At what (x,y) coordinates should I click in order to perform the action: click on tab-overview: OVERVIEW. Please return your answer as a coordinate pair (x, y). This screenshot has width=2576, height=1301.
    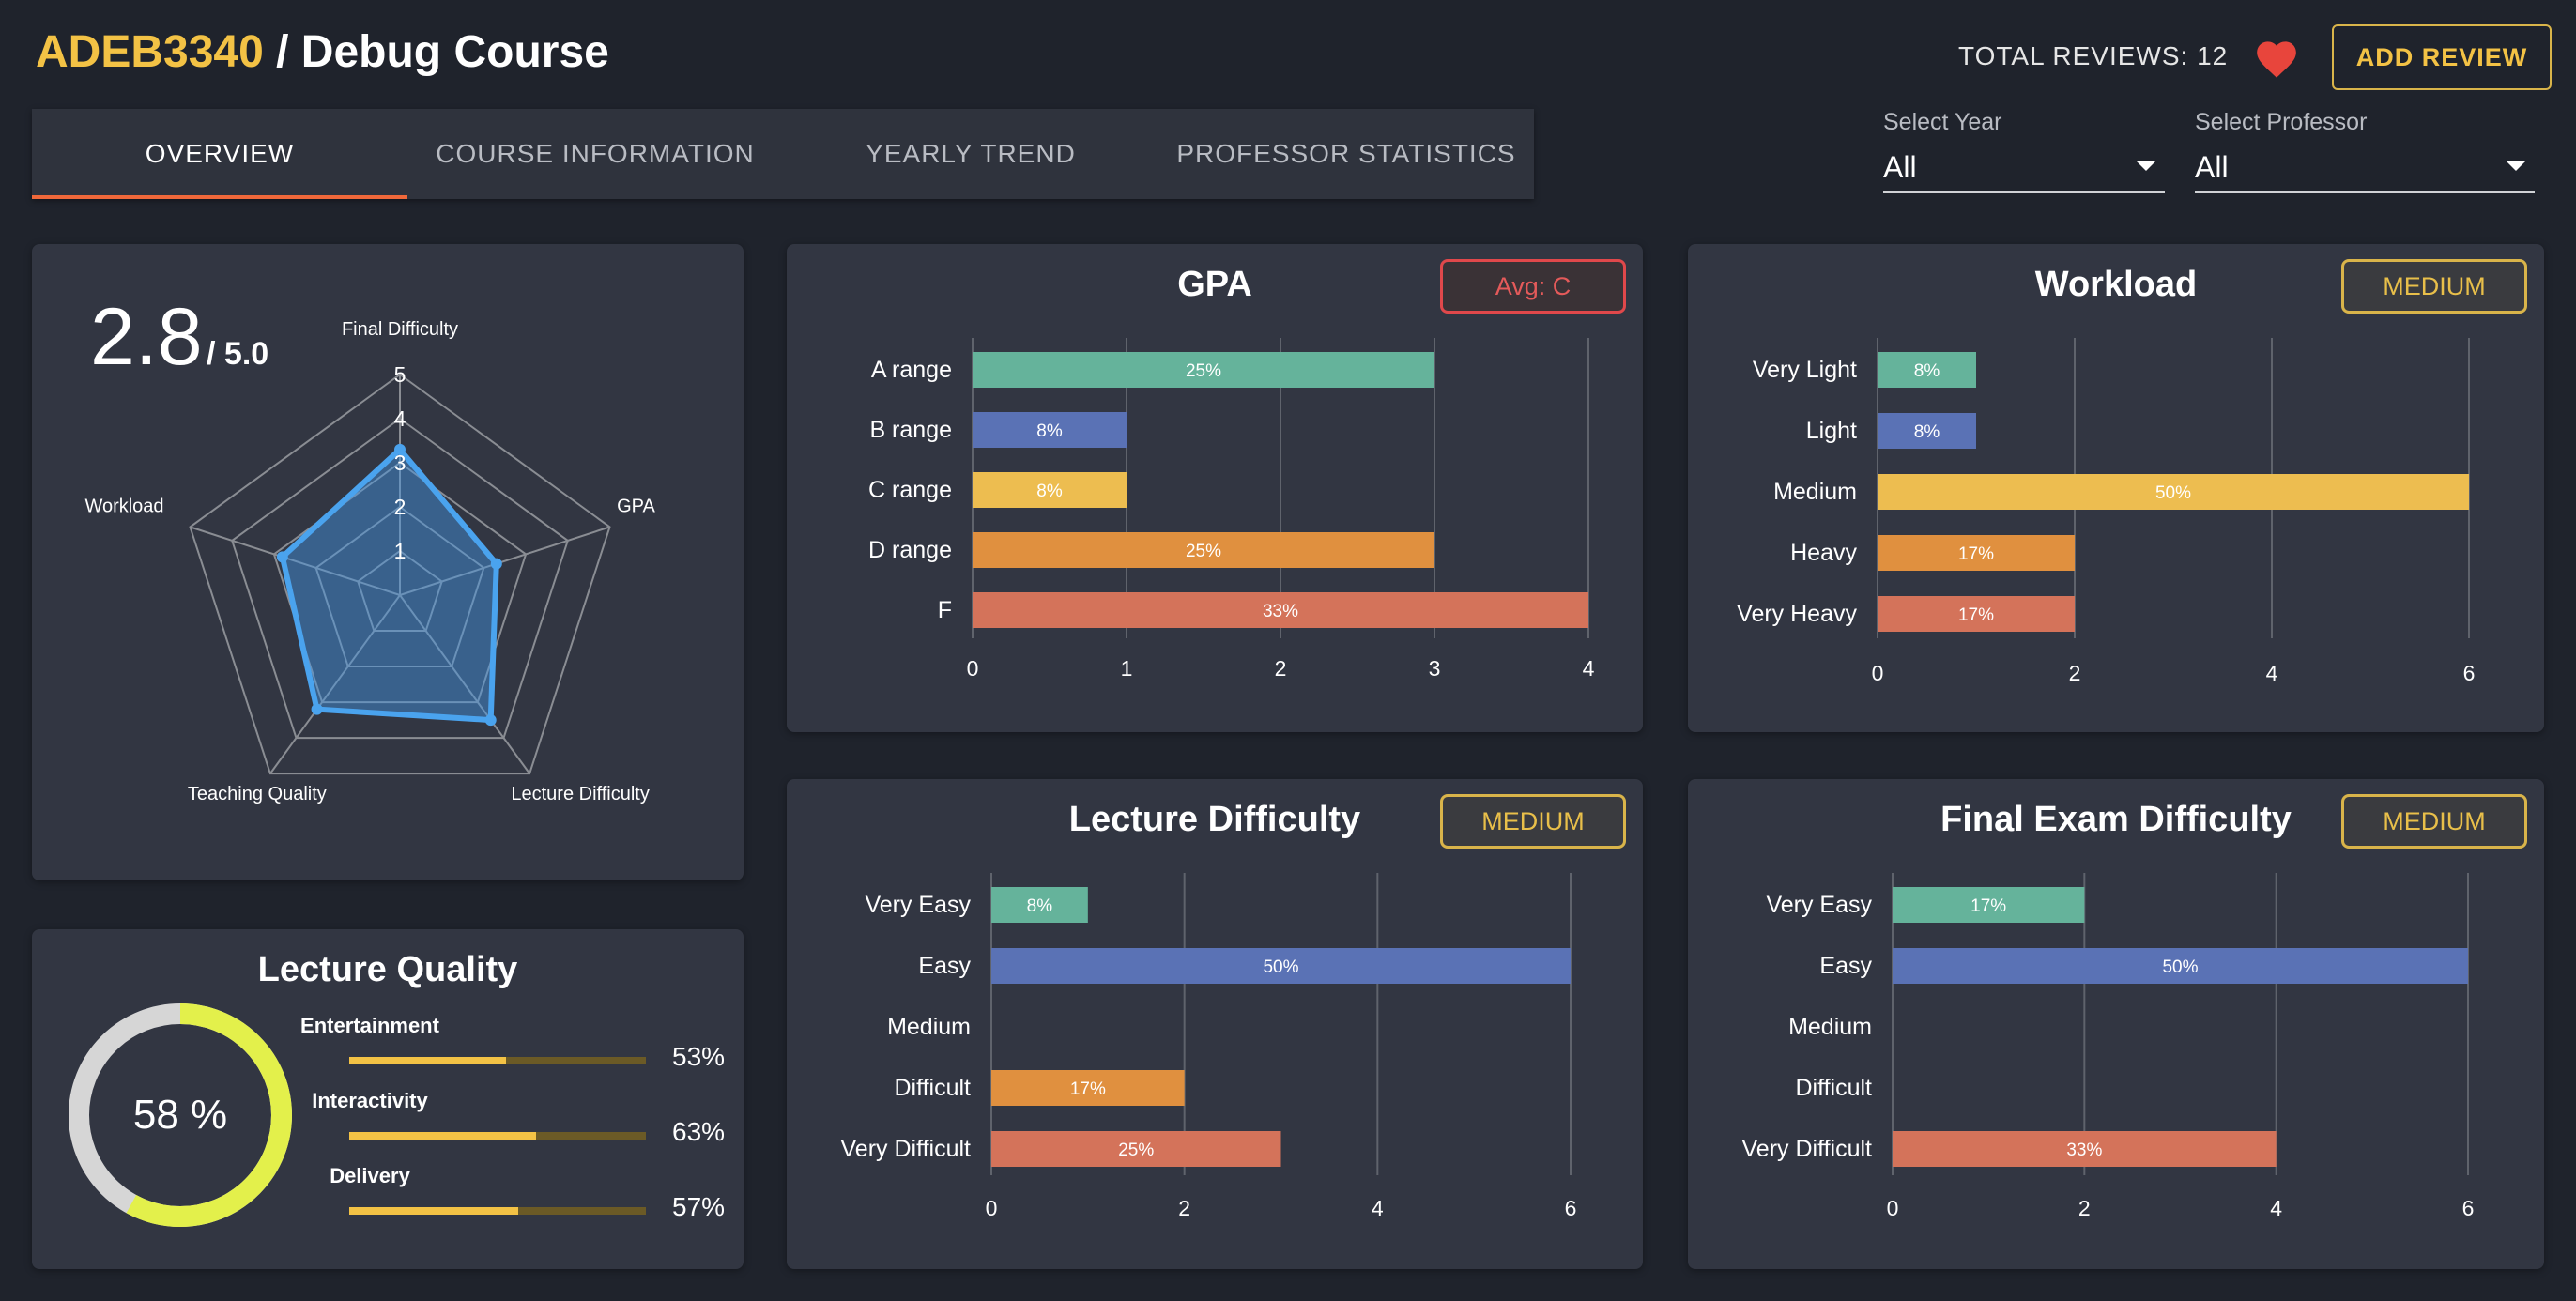
    Looking at the image, I should click on (220, 154).